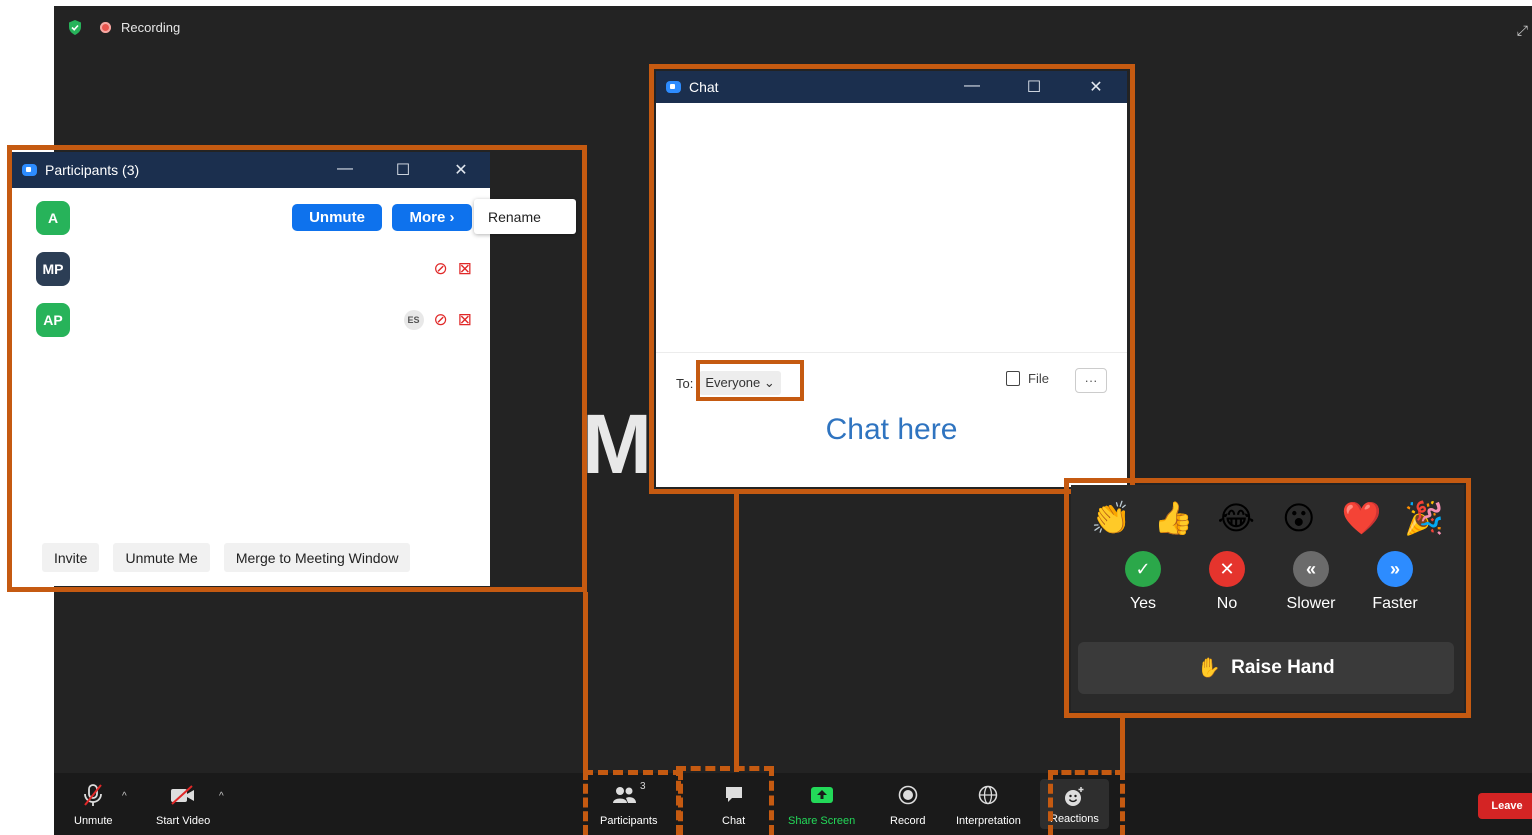 This screenshot has width=1532, height=835. I want to click on participants-footer: Invite Unmute Me Merge to Meeting Window, so click(226, 557).